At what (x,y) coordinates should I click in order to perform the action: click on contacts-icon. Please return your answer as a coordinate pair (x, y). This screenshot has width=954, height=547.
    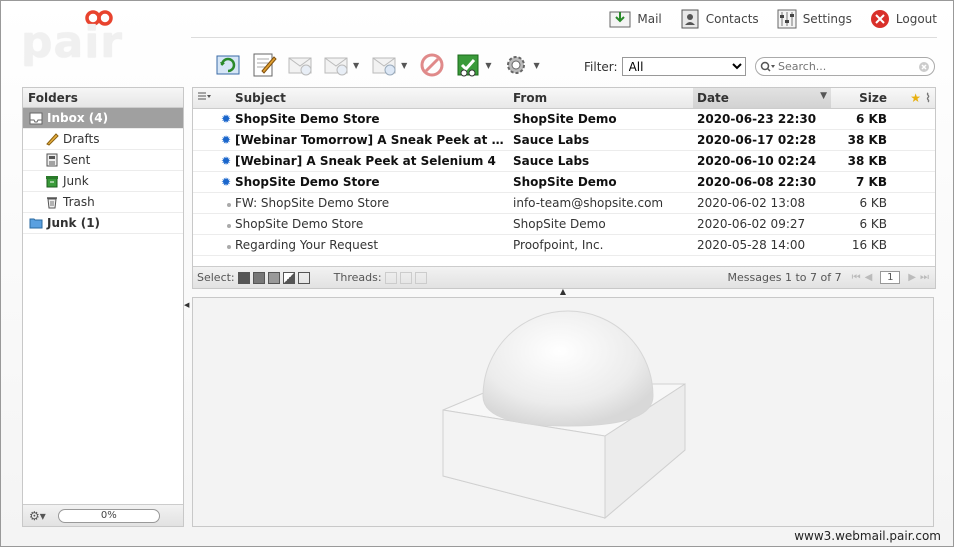
    Looking at the image, I should click on (690, 19).